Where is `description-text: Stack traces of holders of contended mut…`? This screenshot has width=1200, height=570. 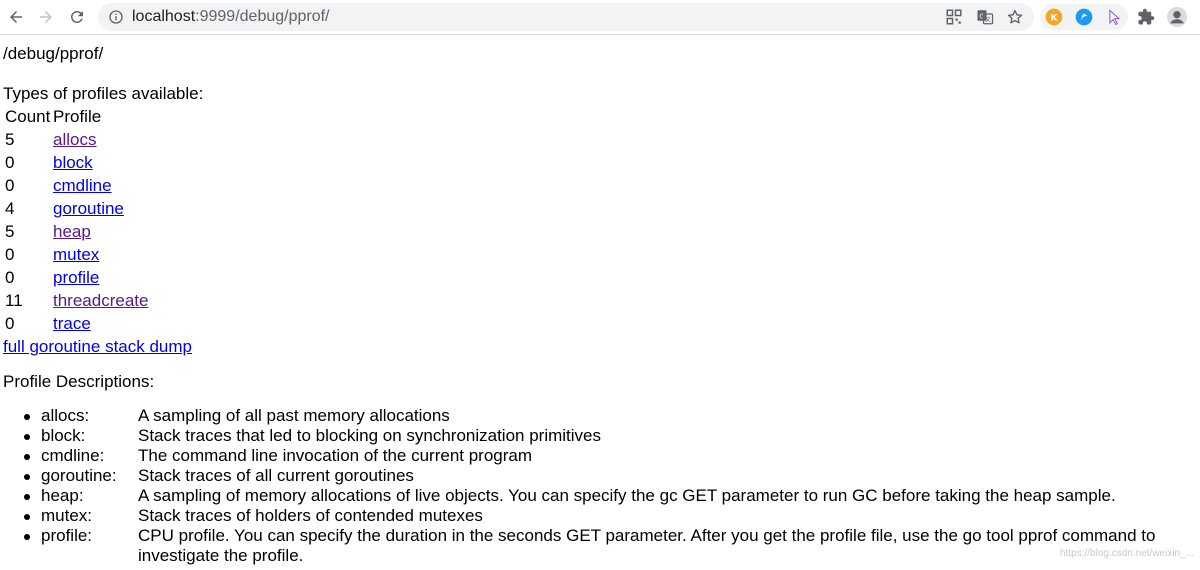
description-text: Stack traces of holders of contended mut… is located at coordinates (310, 515).